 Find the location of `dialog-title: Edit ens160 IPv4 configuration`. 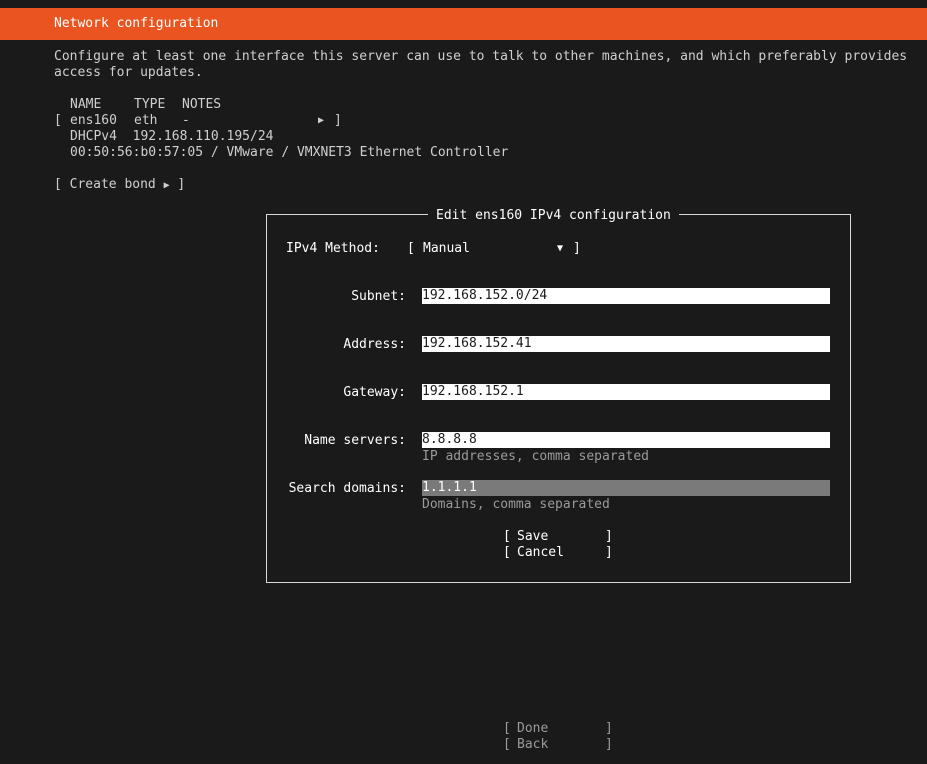

dialog-title: Edit ens160 IPv4 configuration is located at coordinates (553, 216).